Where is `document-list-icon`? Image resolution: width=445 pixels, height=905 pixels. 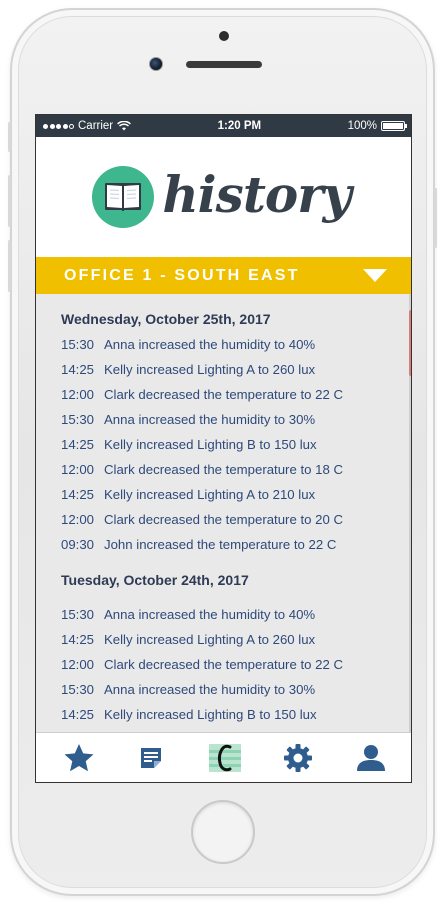
document-list-icon is located at coordinates (150, 757).